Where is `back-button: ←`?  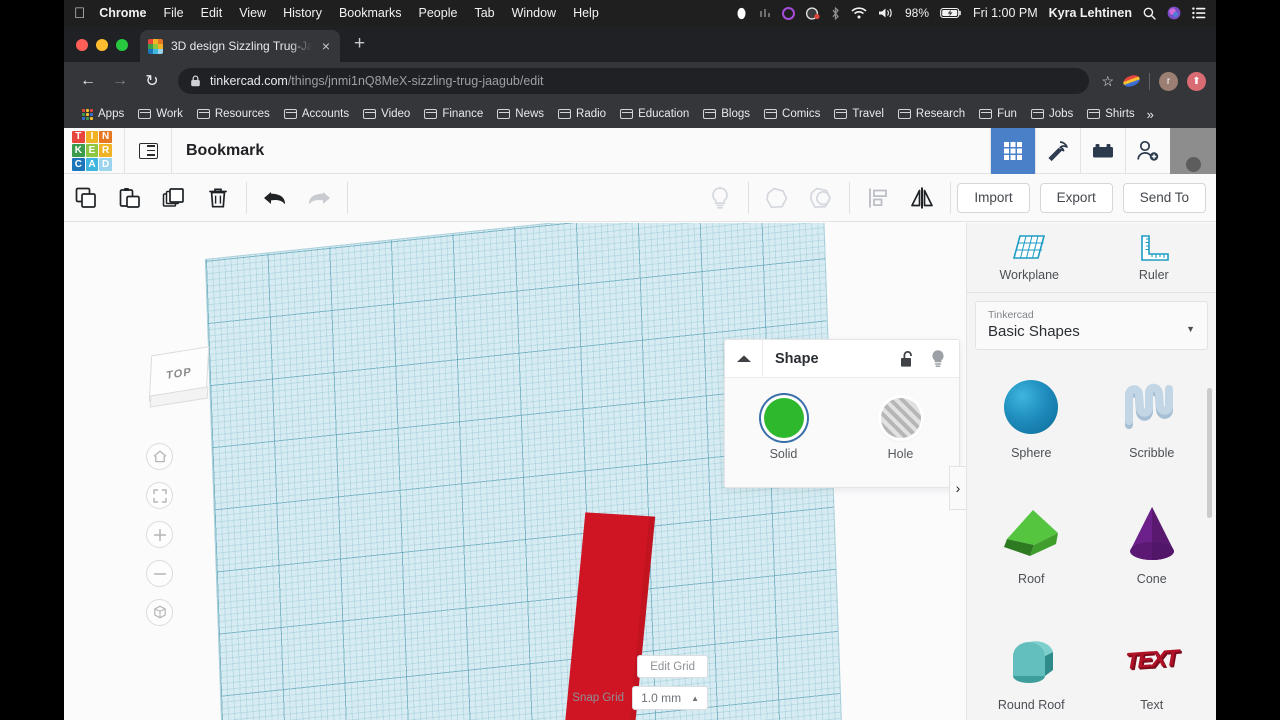 back-button: ← is located at coordinates (88, 81).